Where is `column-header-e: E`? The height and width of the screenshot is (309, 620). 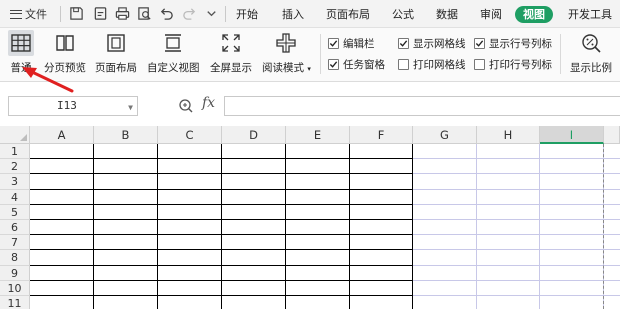 column-header-e: E is located at coordinates (318, 135).